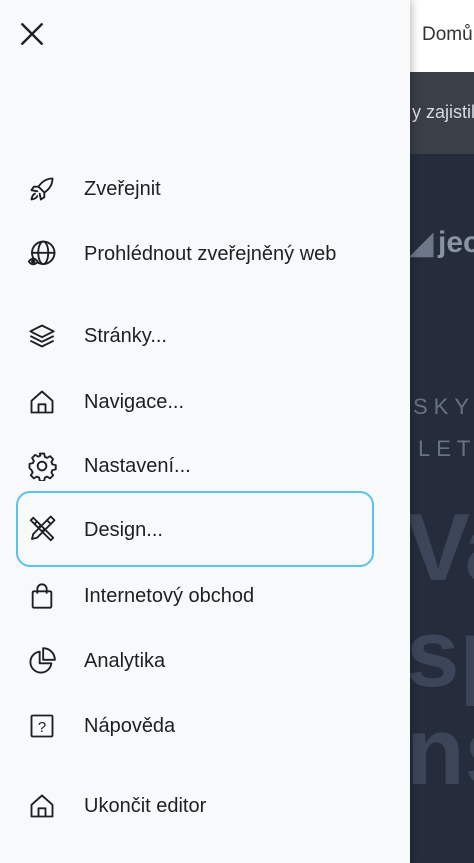  I want to click on pie-chart-icon, so click(42, 661).